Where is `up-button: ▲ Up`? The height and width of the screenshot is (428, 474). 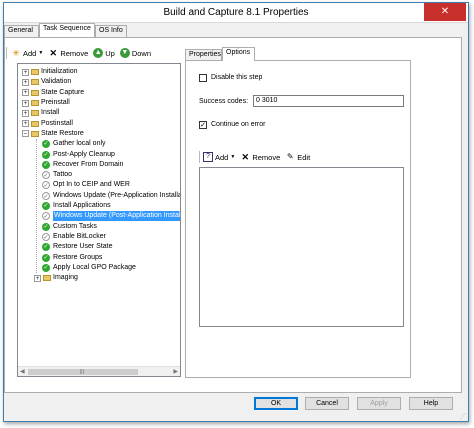 up-button: ▲ Up is located at coordinates (104, 53).